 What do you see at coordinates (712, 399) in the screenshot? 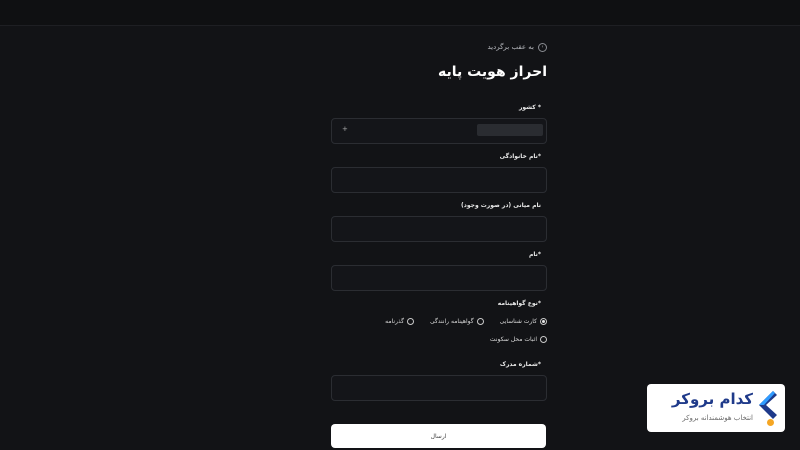
I see `brand-name: کدام بروکر` at bounding box center [712, 399].